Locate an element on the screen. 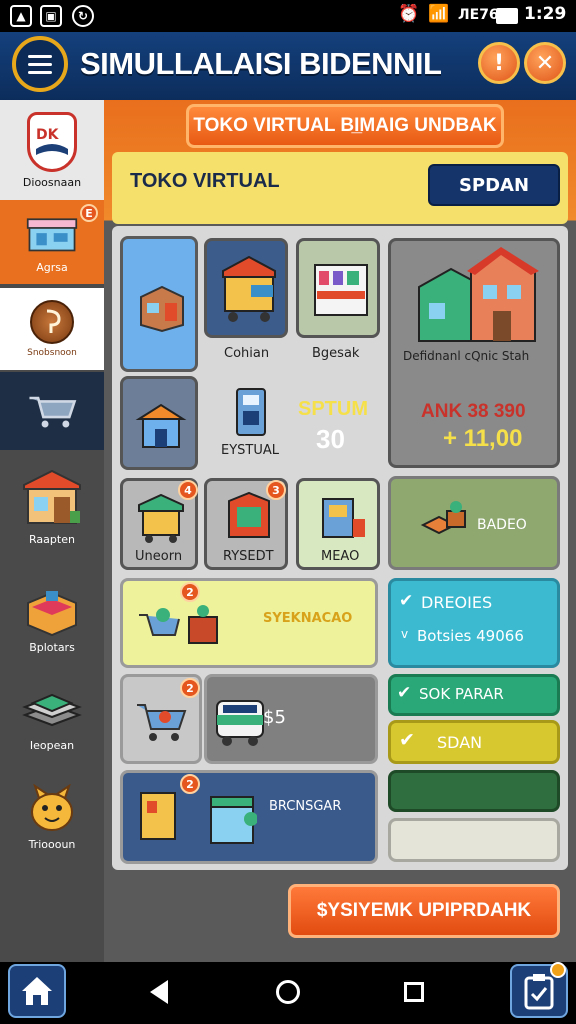  battery-icon is located at coordinates (507, 16).